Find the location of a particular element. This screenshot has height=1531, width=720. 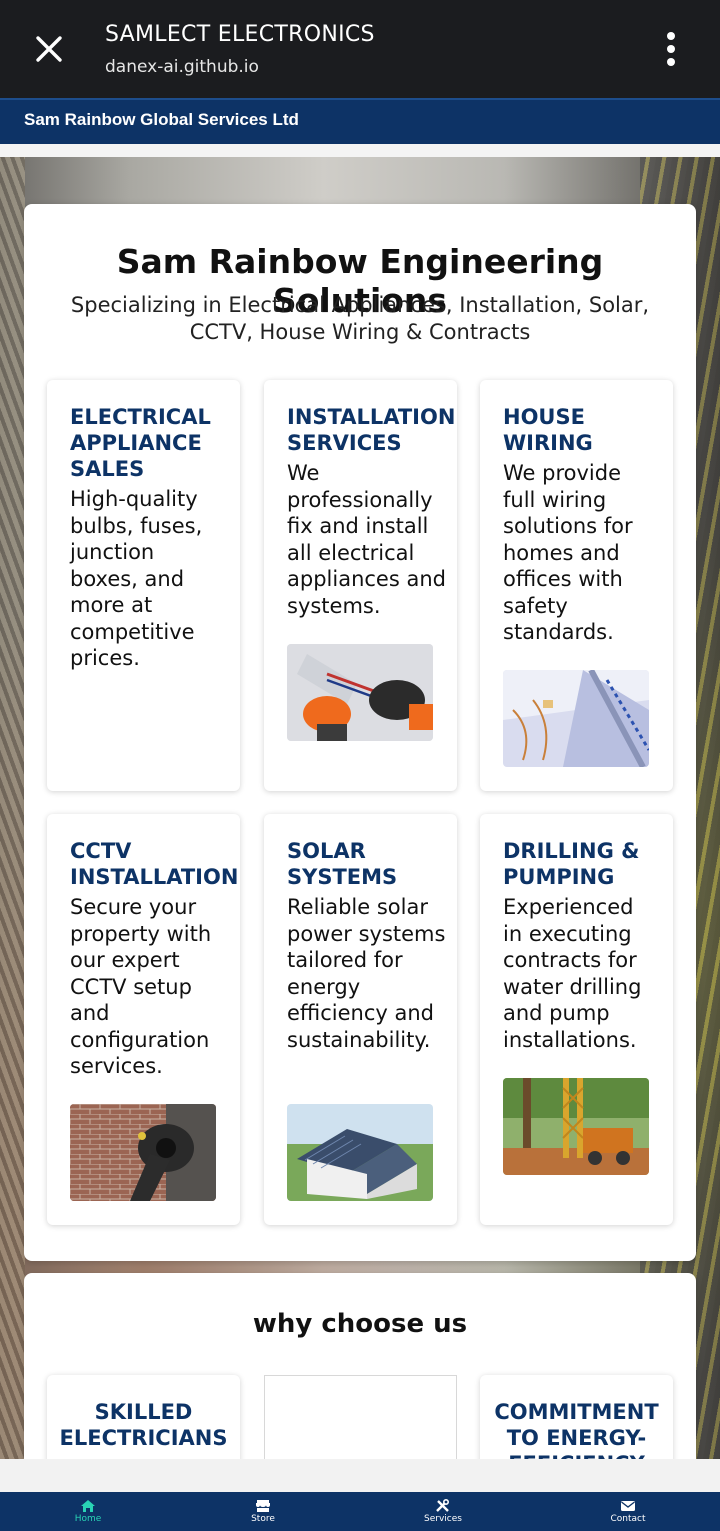

site-header: Sam Rainbow Global Services Ltd is located at coordinates (360, 121).